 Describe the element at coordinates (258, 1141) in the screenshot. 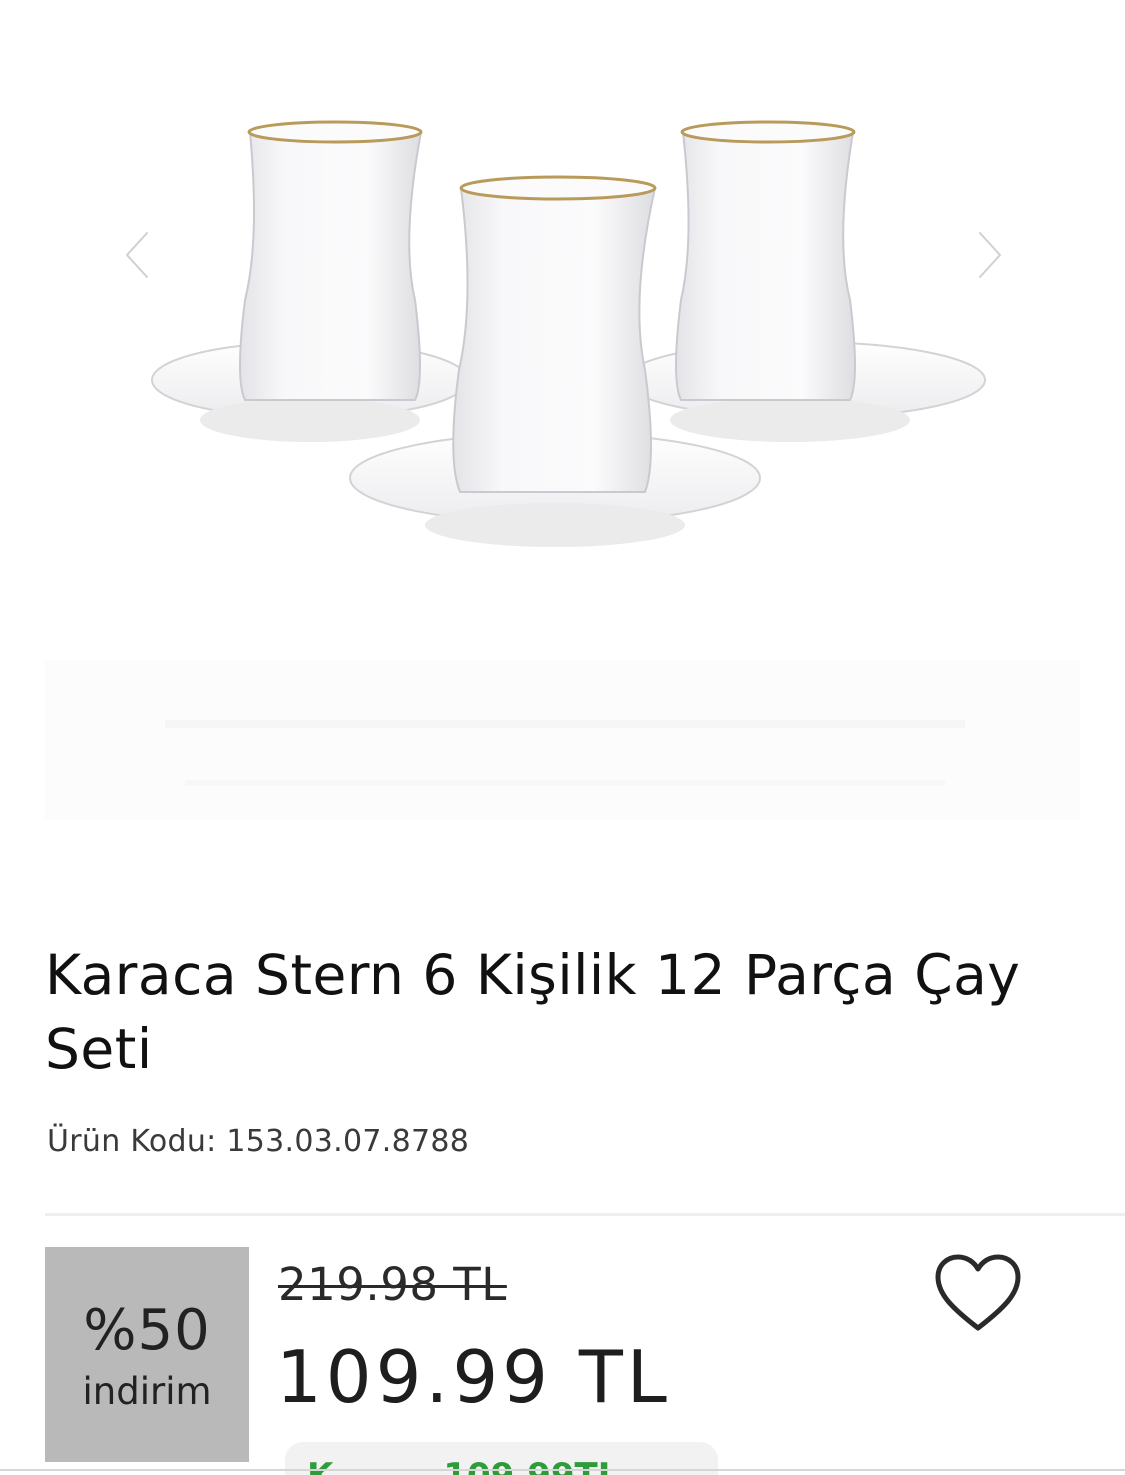

I see `product-code: Ürün Kodu: 153.03.07.8788` at that location.